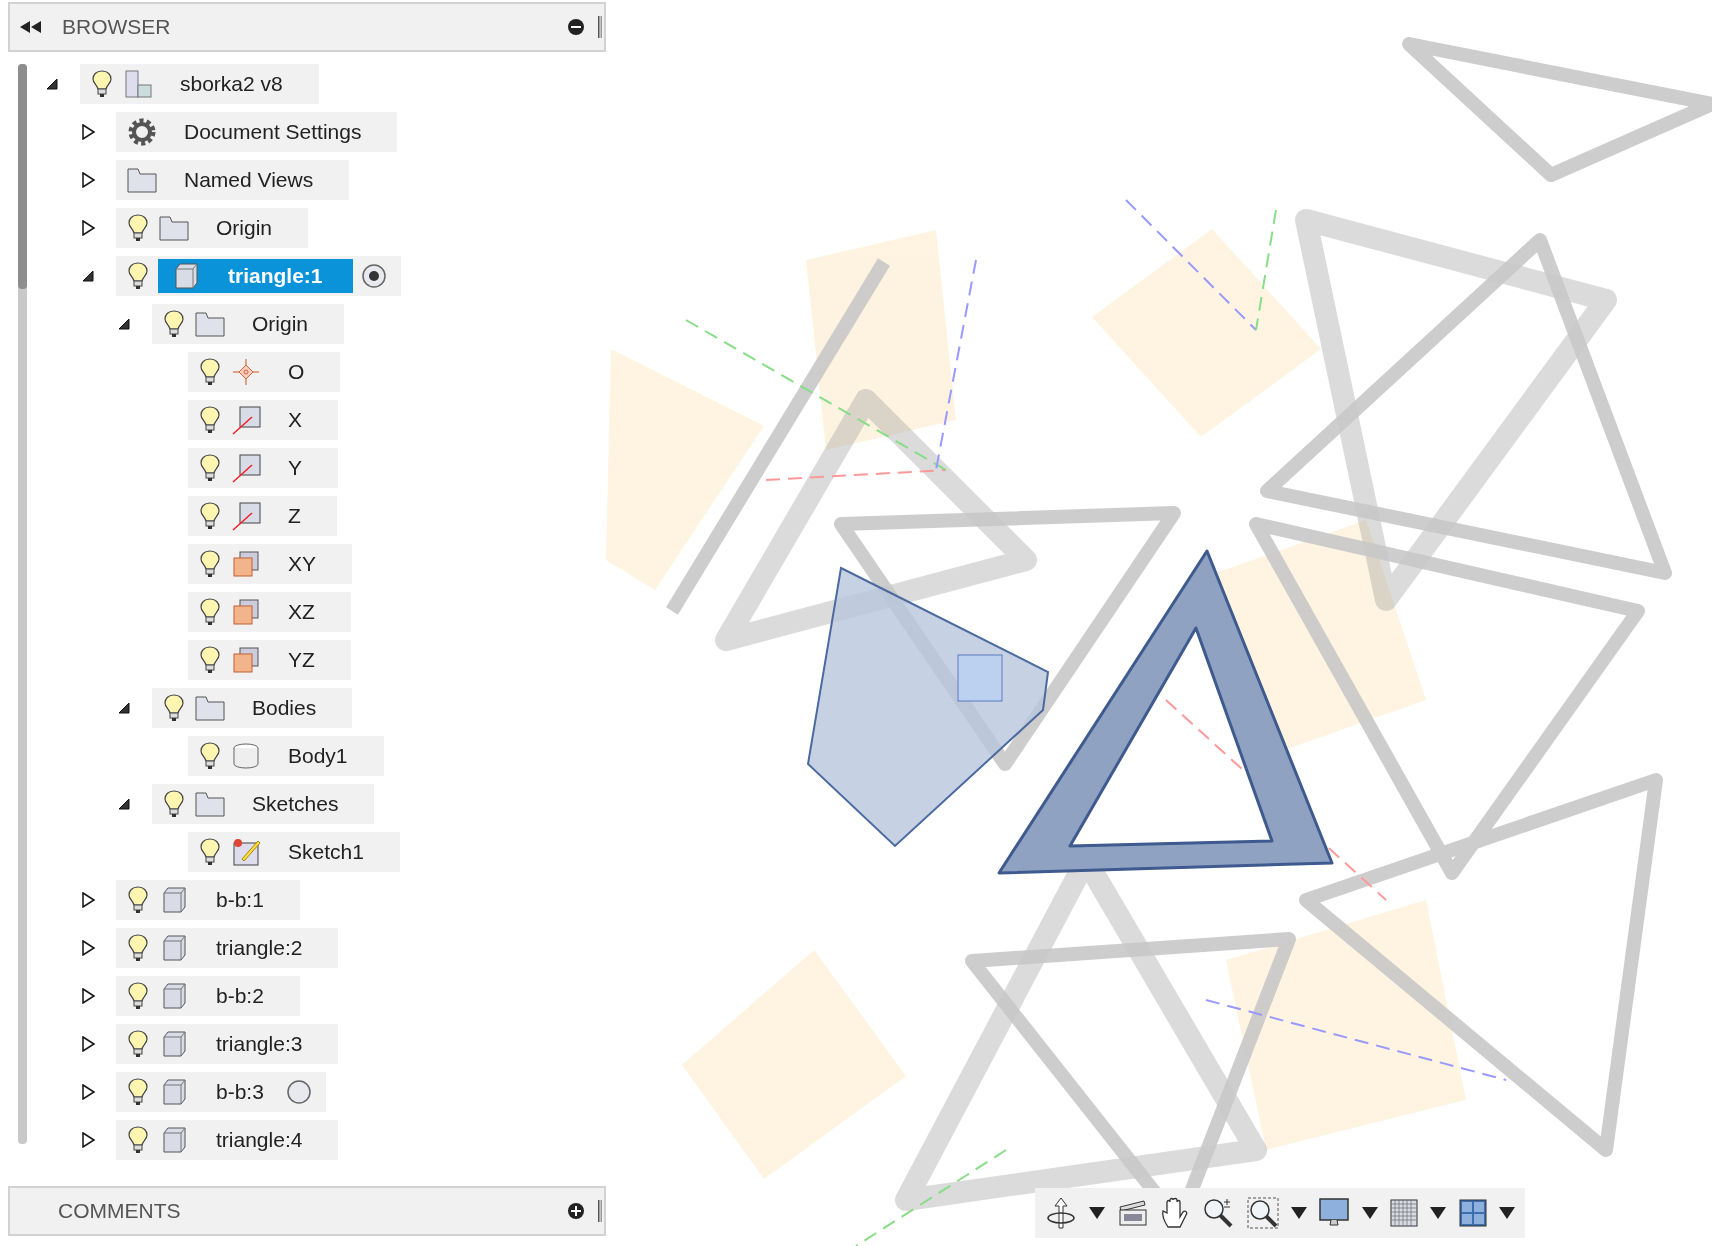 The image size is (1712, 1246). I want to click on tree-item-label: O, so click(296, 372).